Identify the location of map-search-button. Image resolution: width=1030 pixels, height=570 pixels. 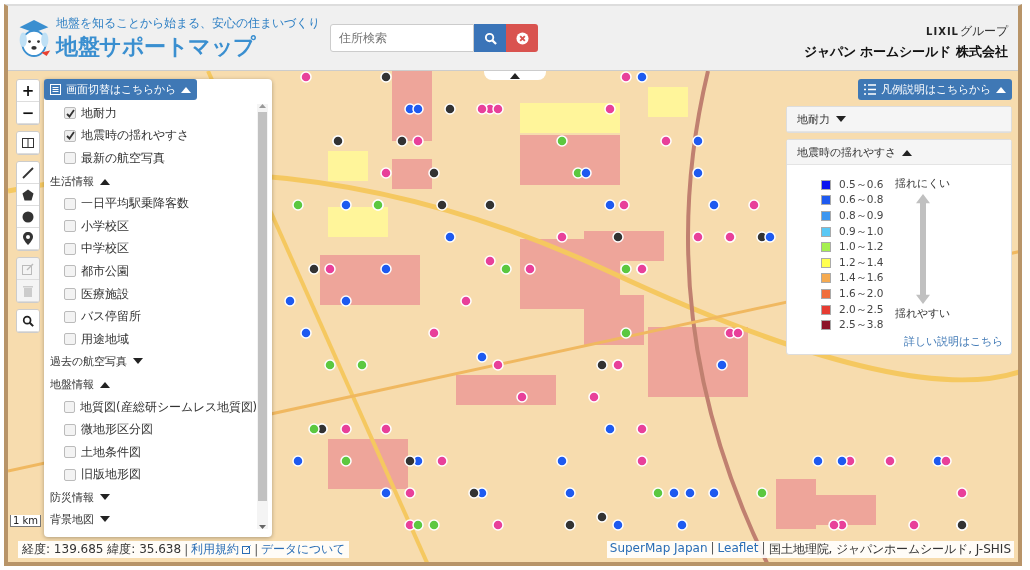
(28, 321).